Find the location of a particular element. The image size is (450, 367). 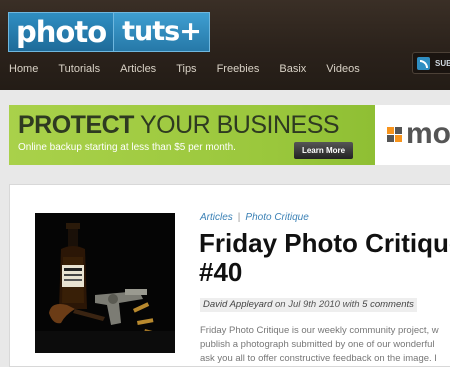

nav-home: Home is located at coordinates (23, 69).